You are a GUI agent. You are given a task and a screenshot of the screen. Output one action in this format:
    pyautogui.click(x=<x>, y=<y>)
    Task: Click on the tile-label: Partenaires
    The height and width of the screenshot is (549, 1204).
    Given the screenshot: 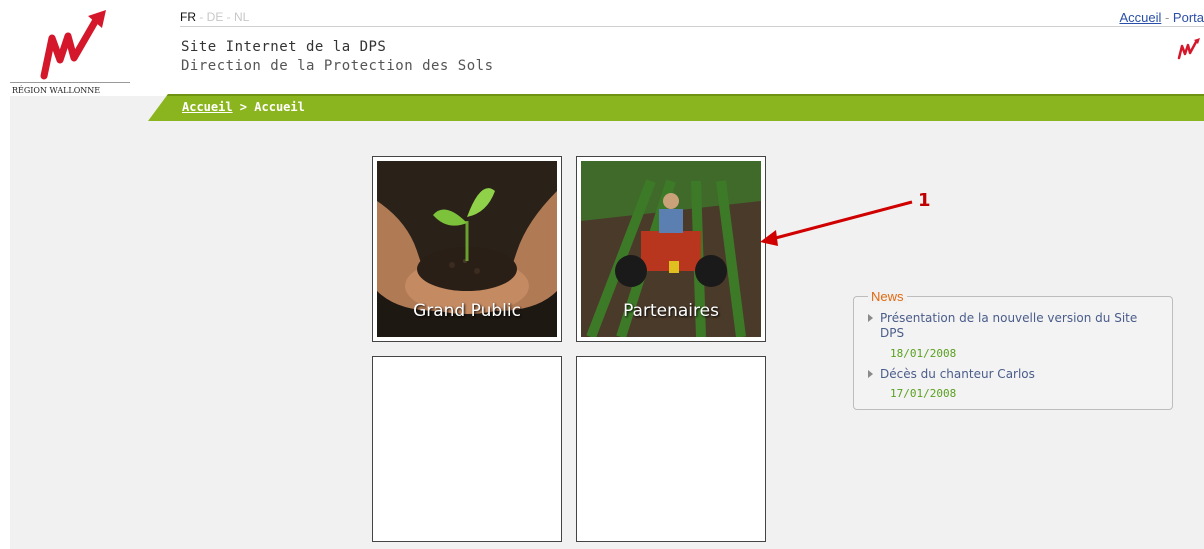 What is the action you would take?
    pyautogui.click(x=671, y=311)
    